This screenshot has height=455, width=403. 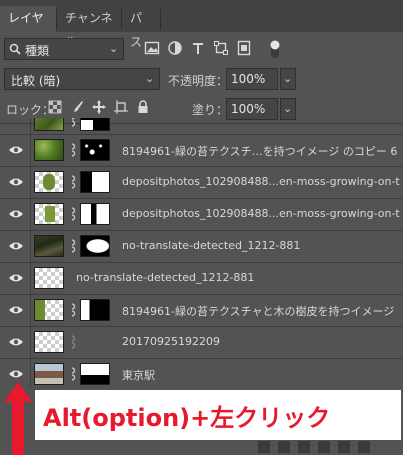 I want to click on opacity-input: 100%, so click(x=252, y=79).